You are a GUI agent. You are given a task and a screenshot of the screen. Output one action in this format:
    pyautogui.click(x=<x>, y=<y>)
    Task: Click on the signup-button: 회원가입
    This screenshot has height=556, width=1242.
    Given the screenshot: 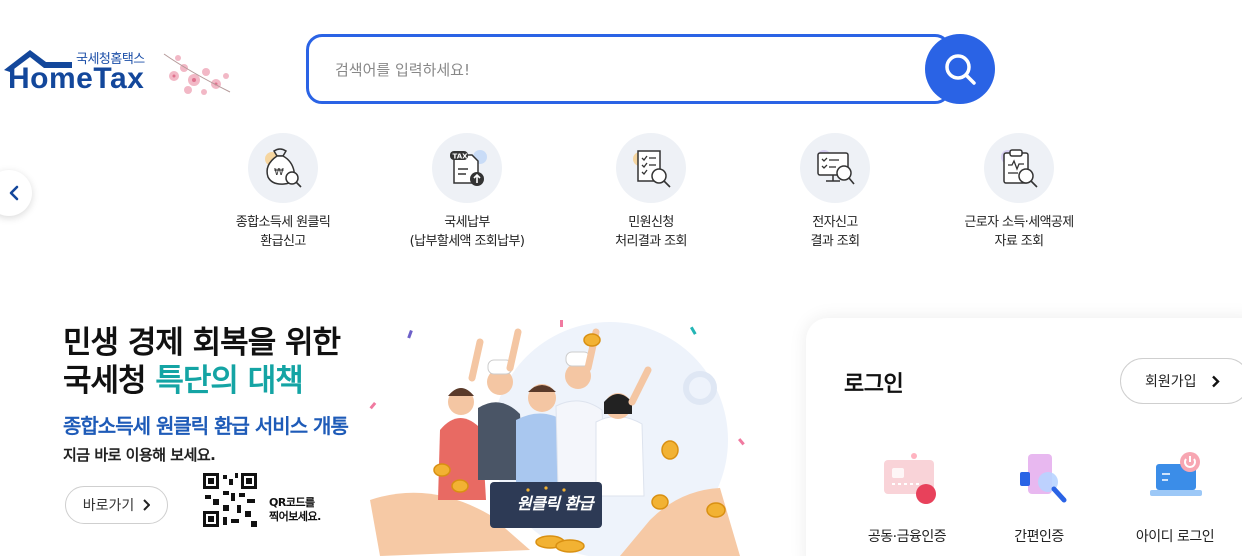 What is the action you would take?
    pyautogui.click(x=1181, y=381)
    